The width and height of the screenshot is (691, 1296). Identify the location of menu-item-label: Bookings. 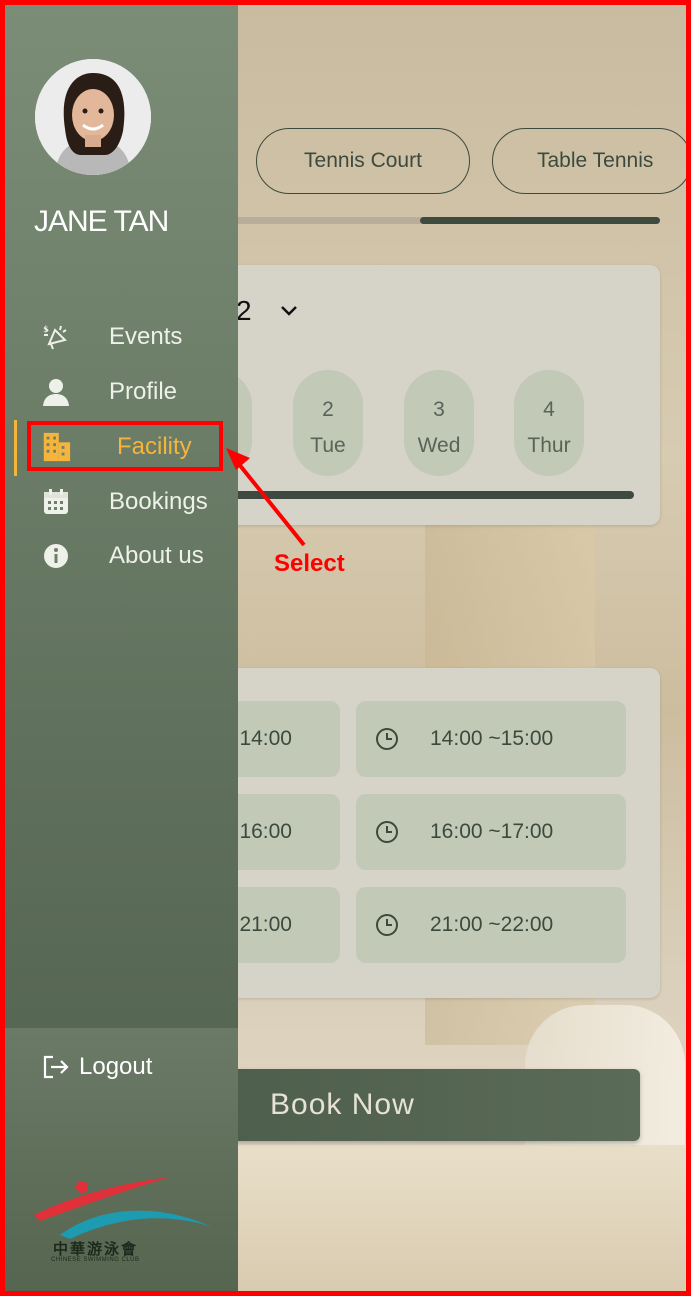
(158, 501).